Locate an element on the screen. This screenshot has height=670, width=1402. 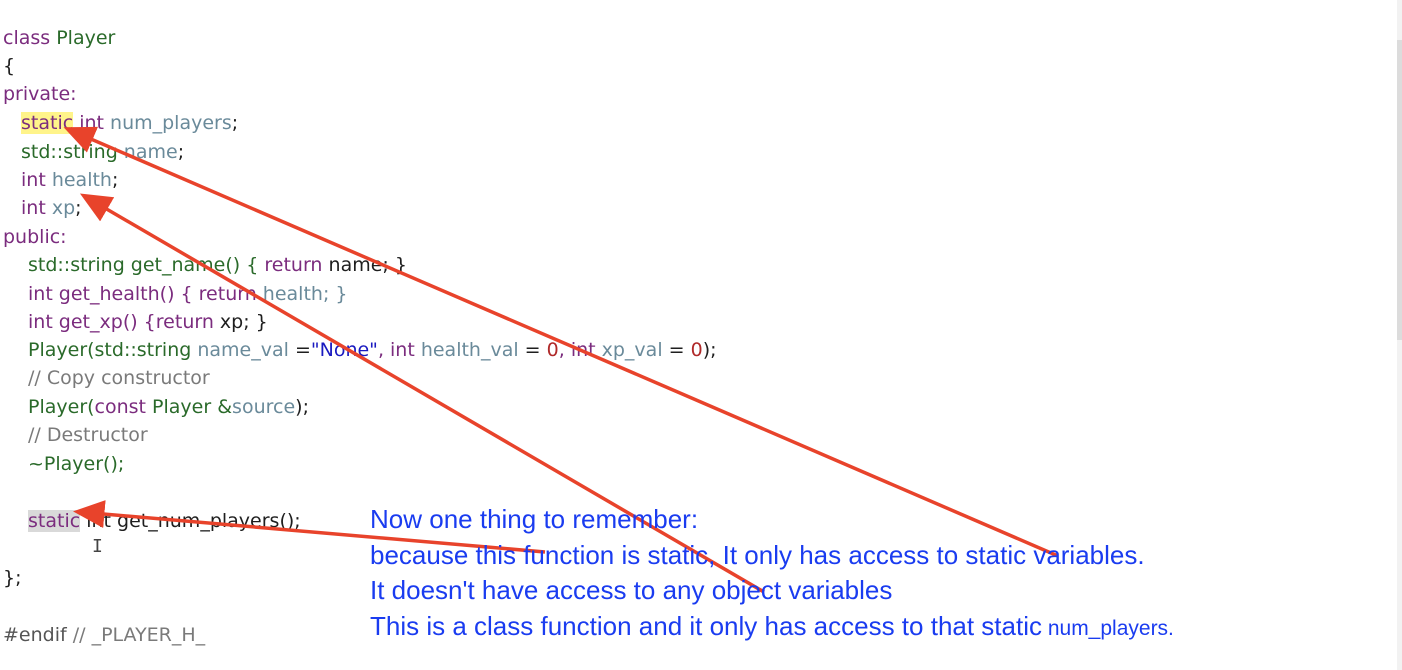
code-line-13: // Copy constructor is located at coordinates (119, 378).